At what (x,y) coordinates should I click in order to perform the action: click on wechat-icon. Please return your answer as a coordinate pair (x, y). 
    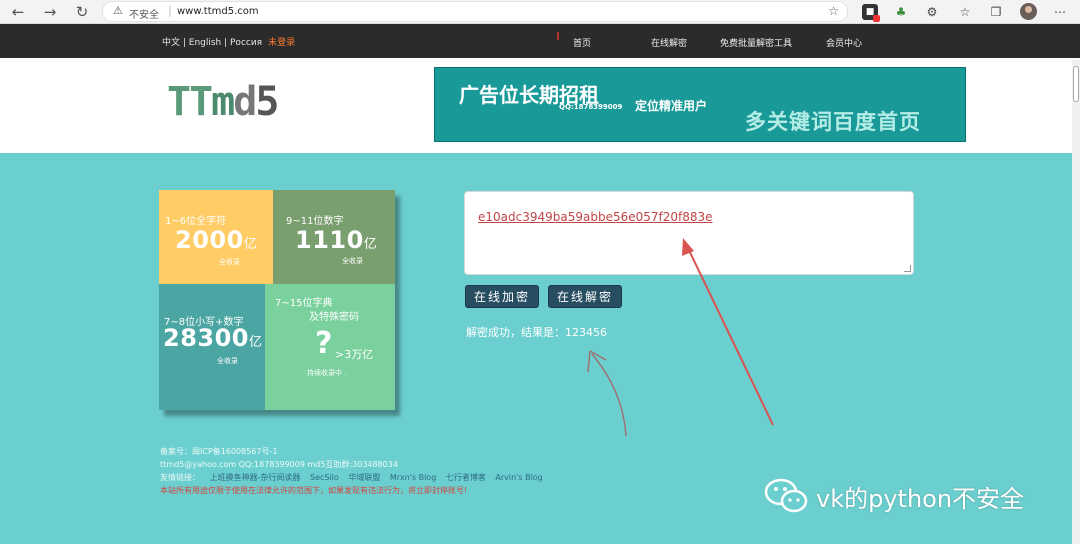
    Looking at the image, I should click on (786, 495).